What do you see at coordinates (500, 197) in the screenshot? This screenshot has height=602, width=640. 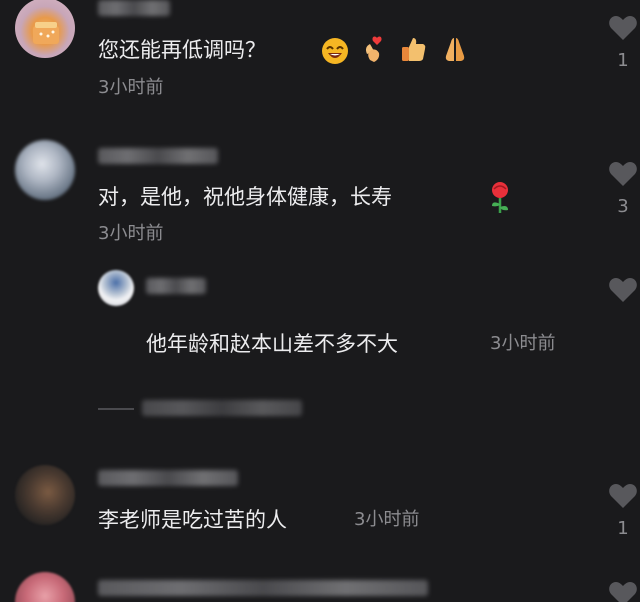 I see `rose-icon` at bounding box center [500, 197].